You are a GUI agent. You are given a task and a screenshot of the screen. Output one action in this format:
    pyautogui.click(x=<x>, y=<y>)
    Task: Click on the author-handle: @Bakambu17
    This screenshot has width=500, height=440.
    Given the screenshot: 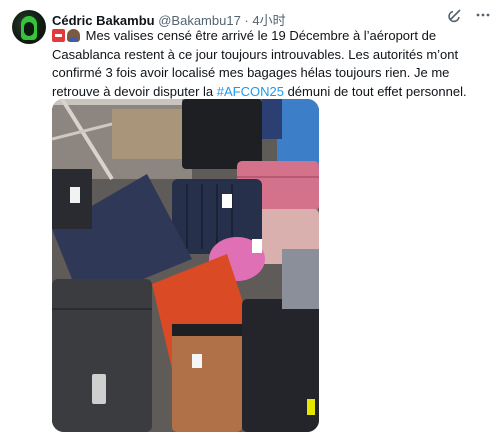 What is the action you would take?
    pyautogui.click(x=199, y=20)
    